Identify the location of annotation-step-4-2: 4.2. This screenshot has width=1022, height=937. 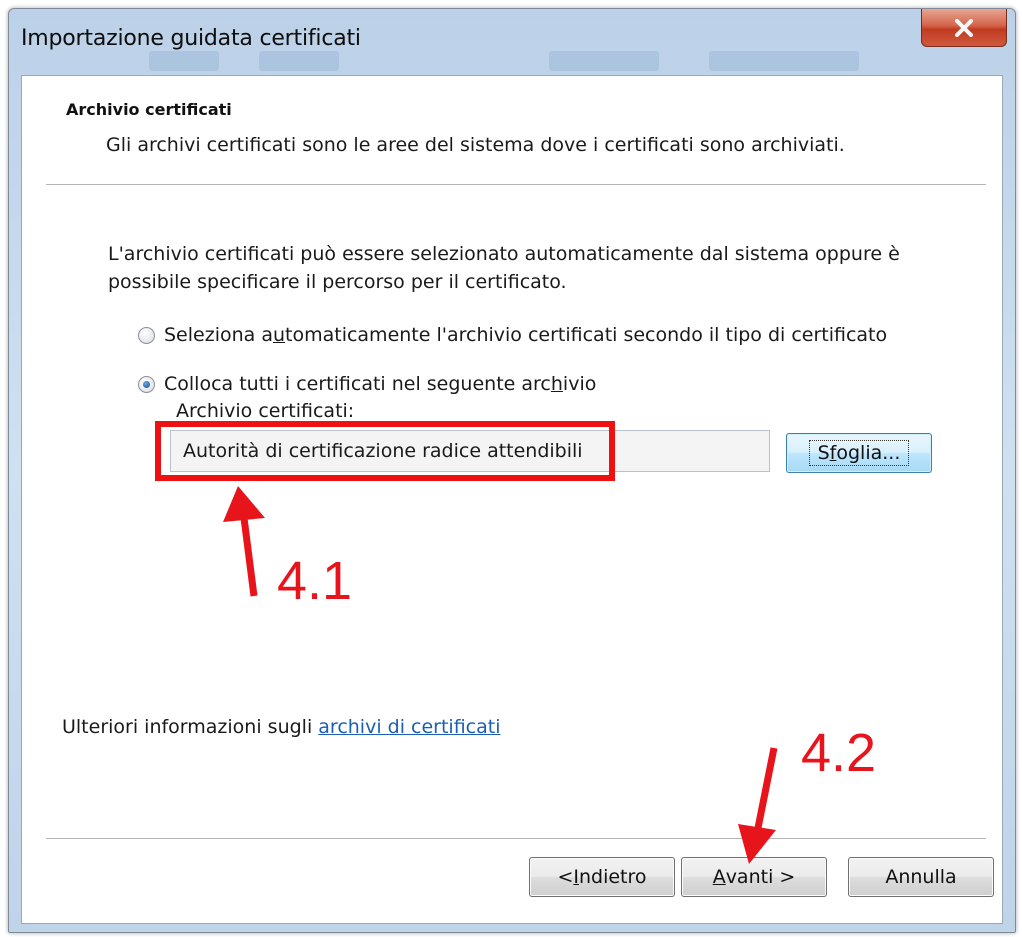
(839, 753).